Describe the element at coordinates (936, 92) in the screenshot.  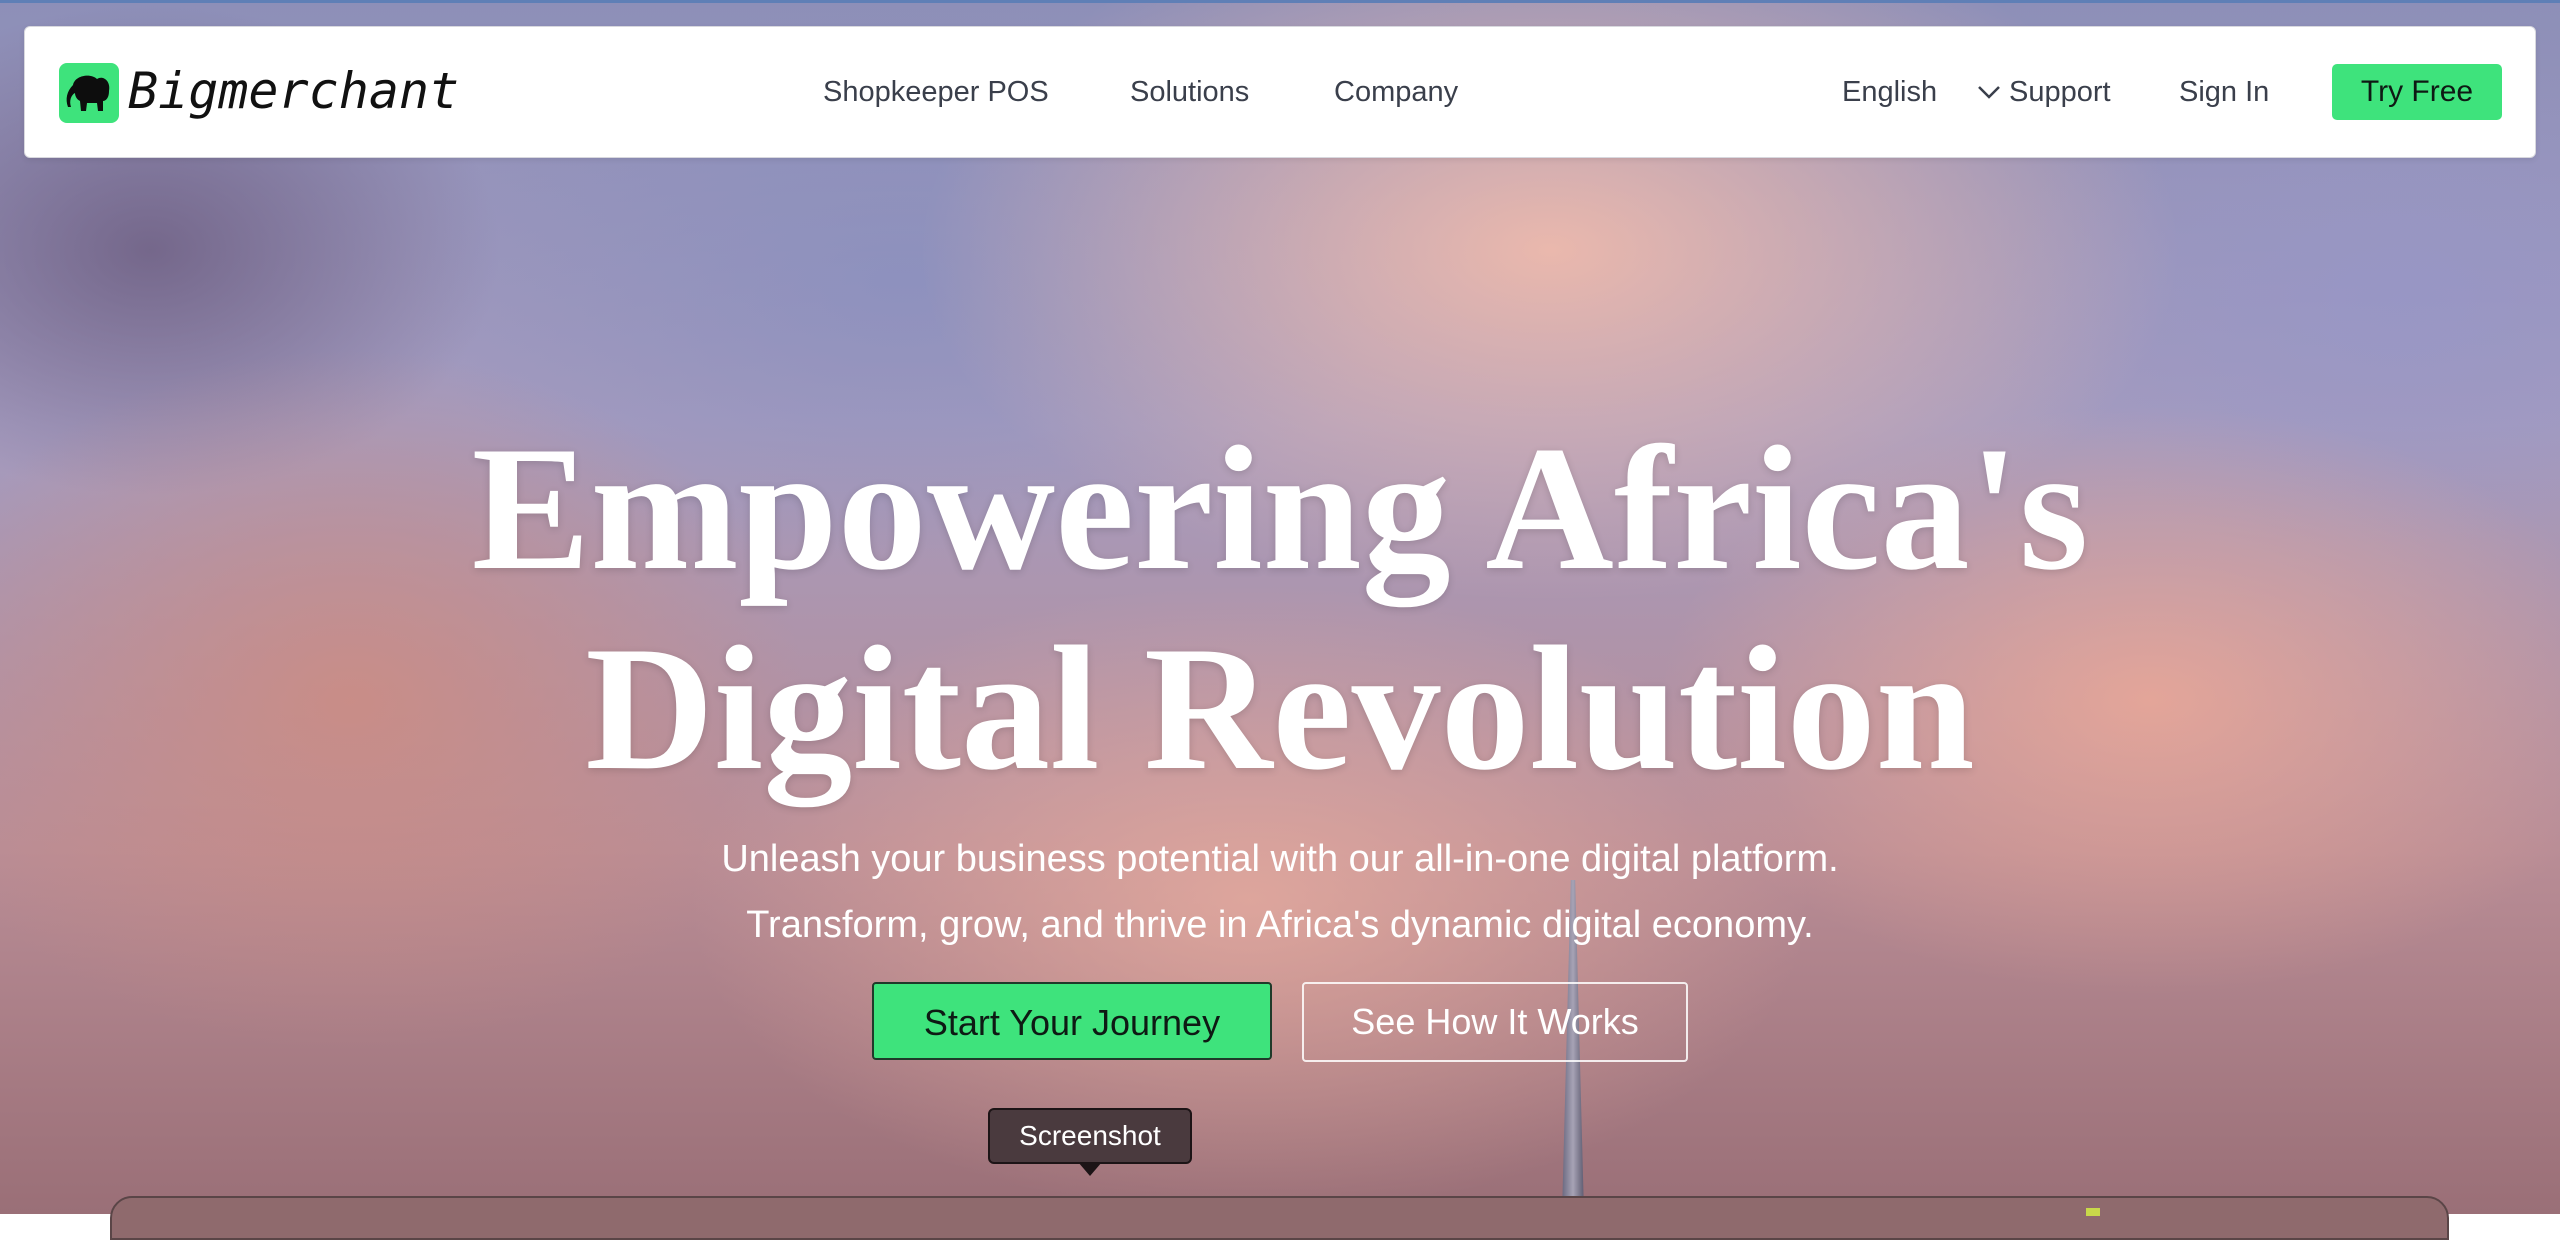
I see `nav-shopkeeper-pos: Shopkeeper POS` at that location.